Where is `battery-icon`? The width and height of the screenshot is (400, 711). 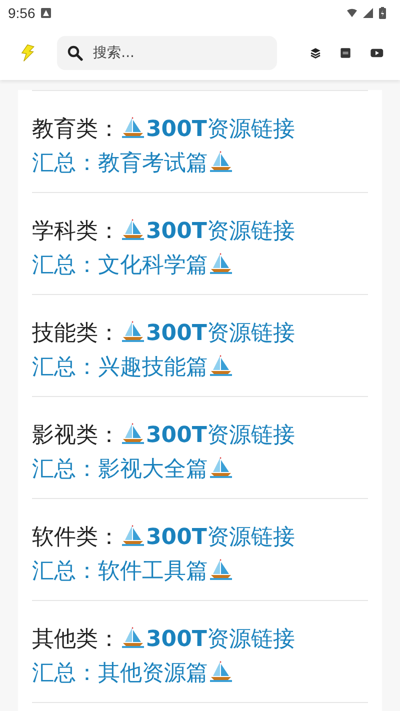 battery-icon is located at coordinates (382, 13).